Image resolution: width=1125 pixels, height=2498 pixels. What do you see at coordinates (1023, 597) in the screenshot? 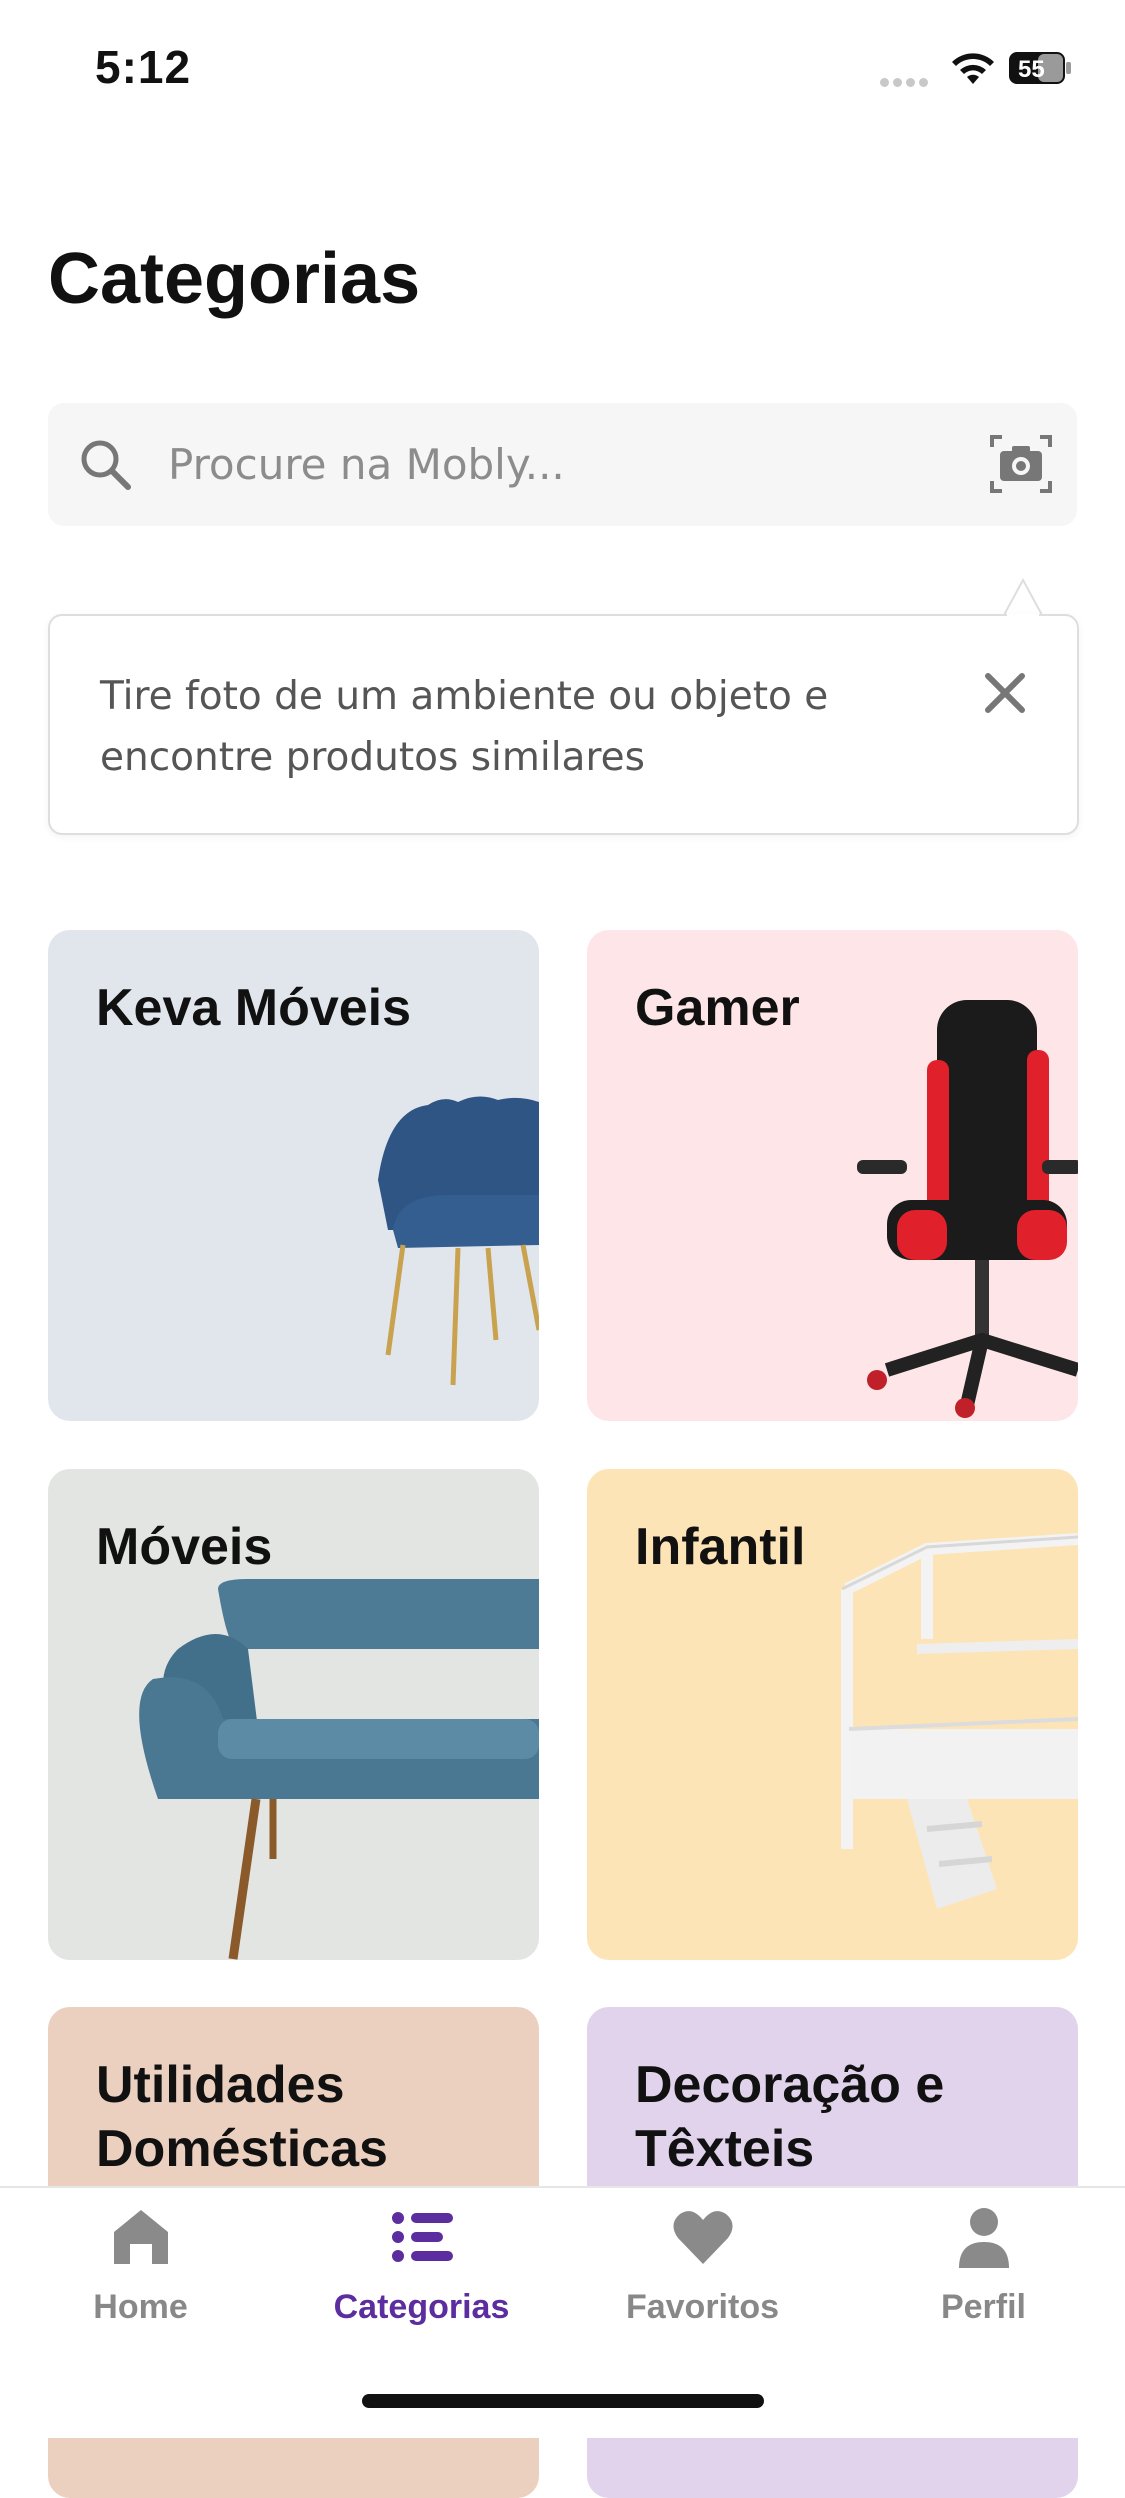
I see `tooltip-arrow` at bounding box center [1023, 597].